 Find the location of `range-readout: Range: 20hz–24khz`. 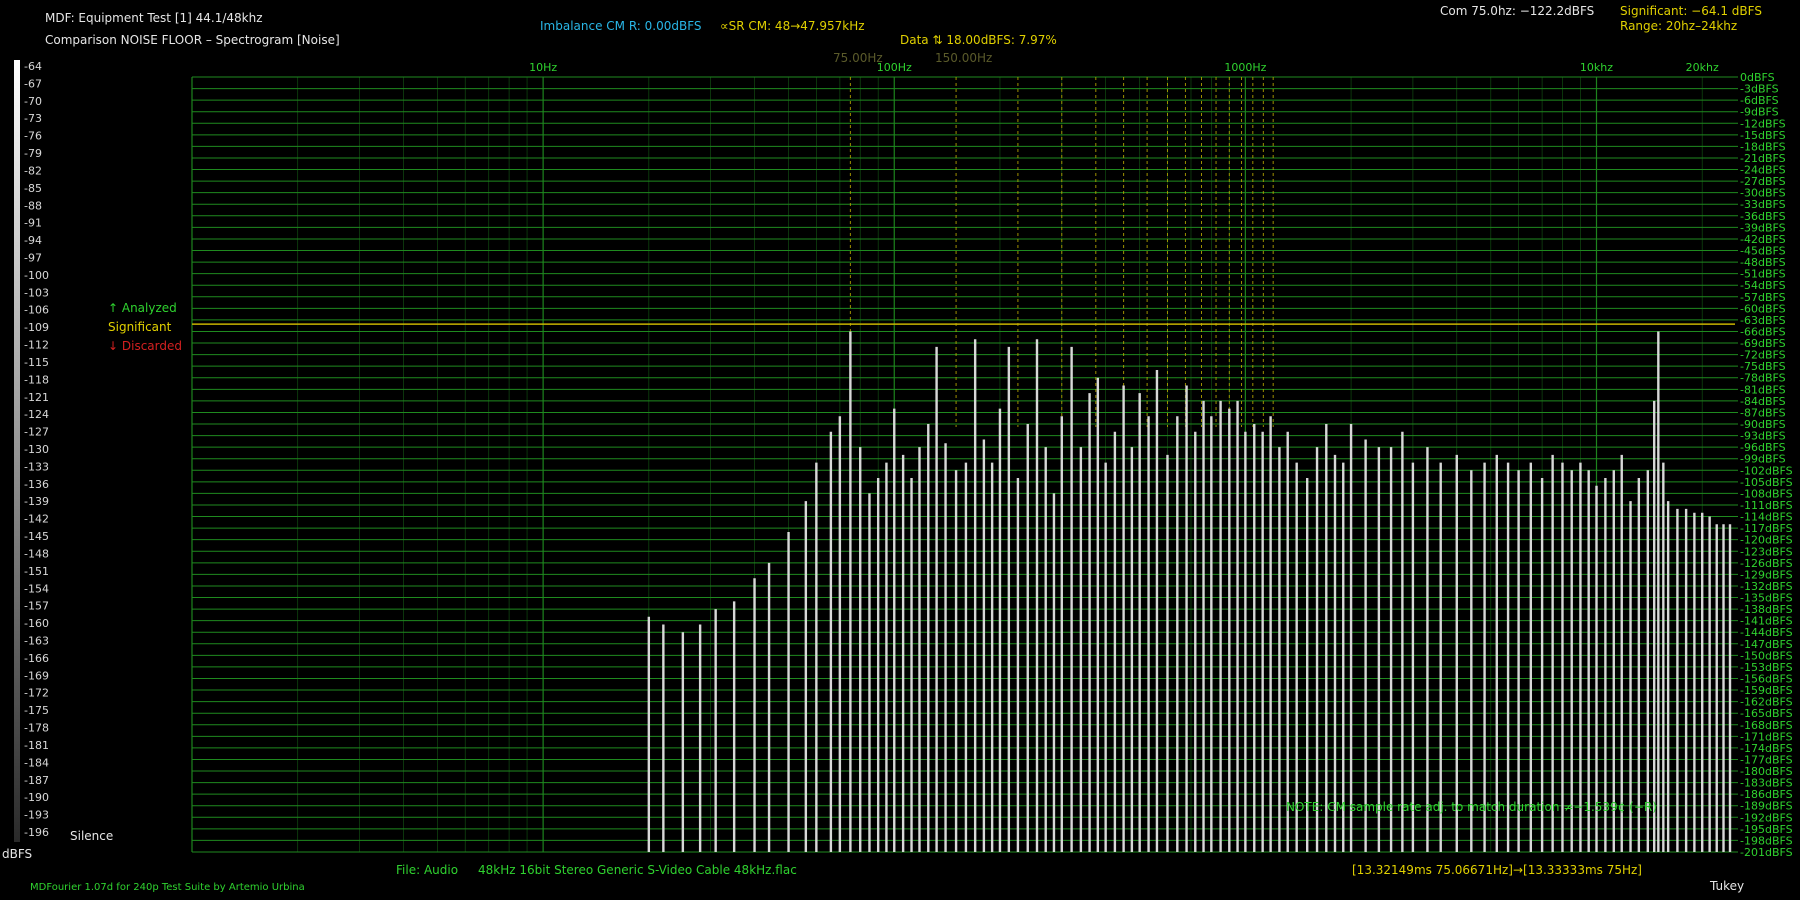

range-readout: Range: 20hz–24khz is located at coordinates (1679, 26).